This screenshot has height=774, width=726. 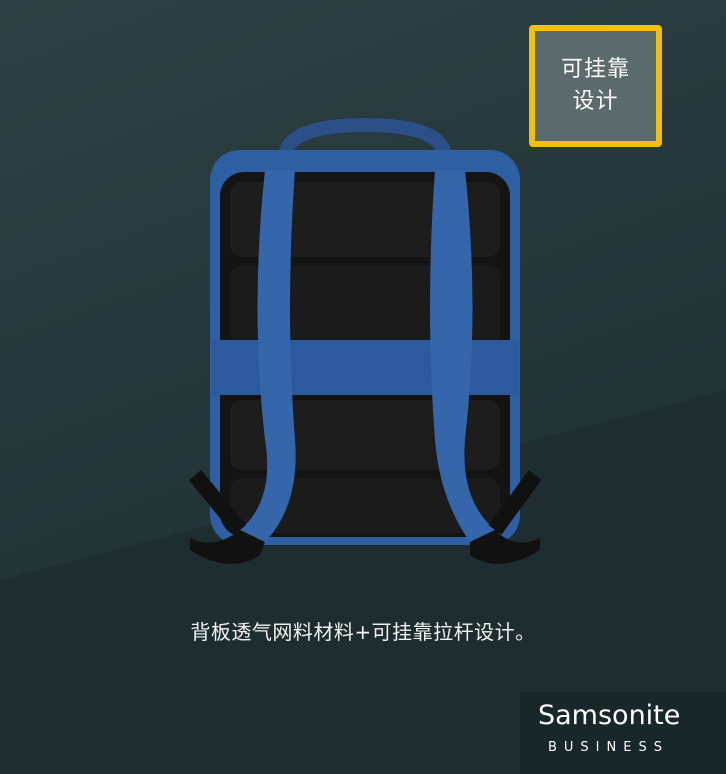 I want to click on feature-tag-line2: 设计, so click(x=595, y=101).